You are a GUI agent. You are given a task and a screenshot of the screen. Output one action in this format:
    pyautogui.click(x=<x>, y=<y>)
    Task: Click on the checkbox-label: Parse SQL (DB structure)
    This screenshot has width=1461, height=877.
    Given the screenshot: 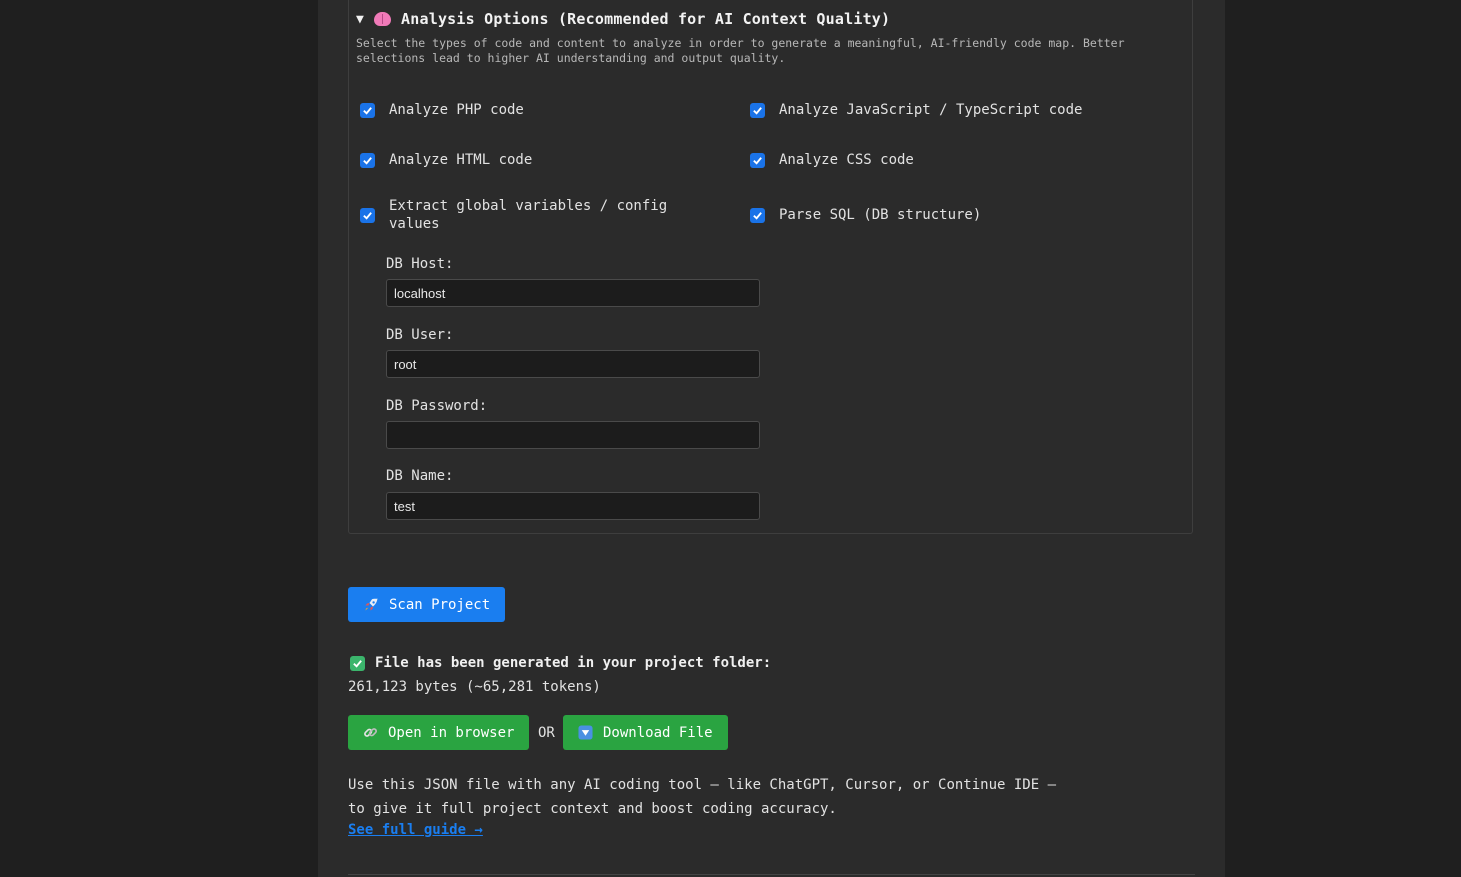 What is the action you would take?
    pyautogui.click(x=880, y=215)
    